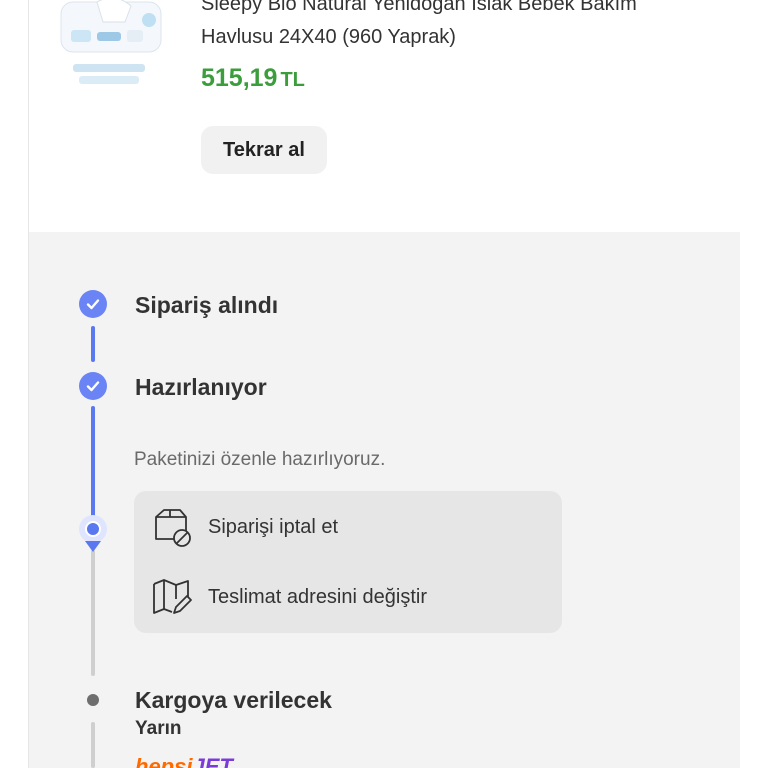  I want to click on change-address-label: Teslimat adresini değiştir, so click(317, 596).